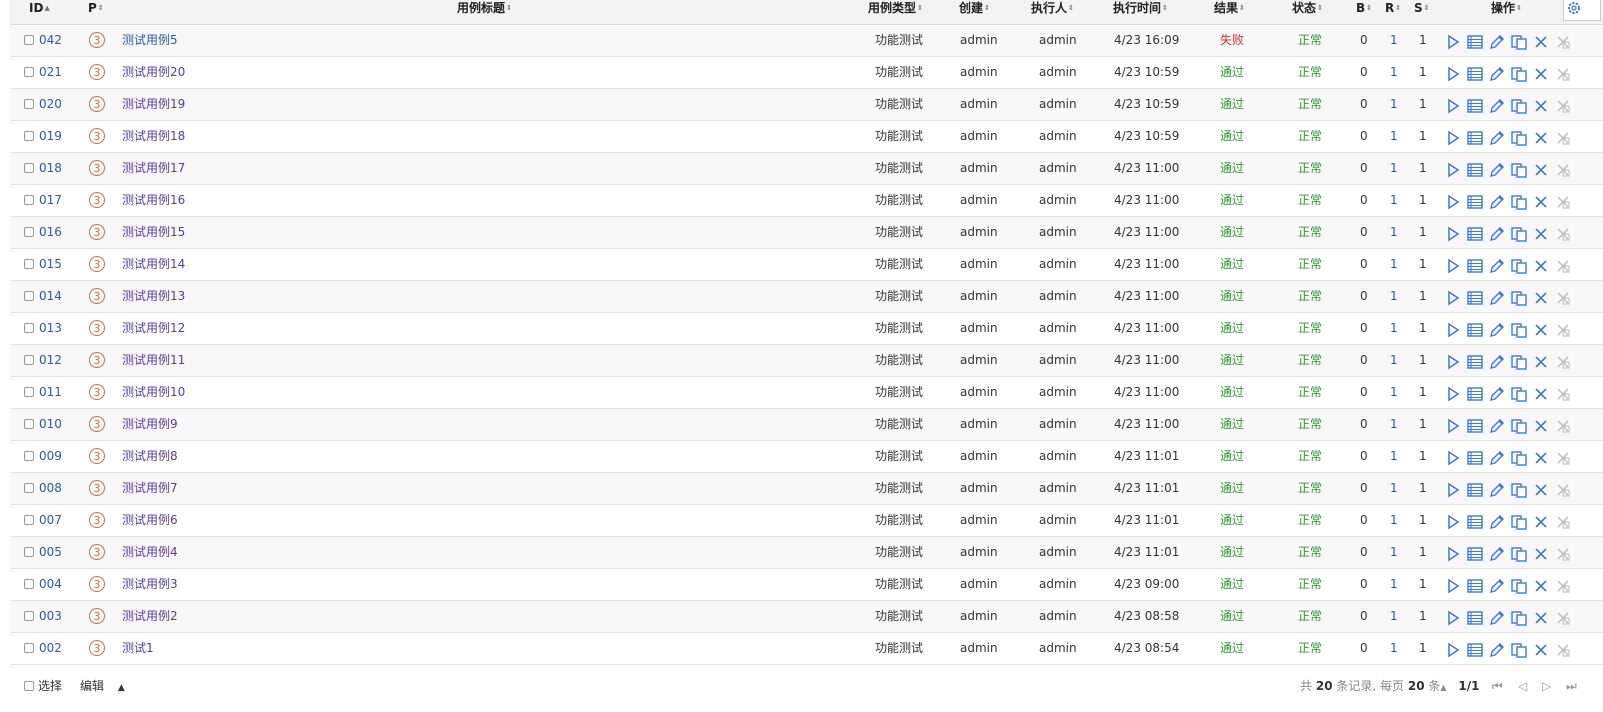  What do you see at coordinates (50, 488) in the screenshot?
I see `case-id-link: 008` at bounding box center [50, 488].